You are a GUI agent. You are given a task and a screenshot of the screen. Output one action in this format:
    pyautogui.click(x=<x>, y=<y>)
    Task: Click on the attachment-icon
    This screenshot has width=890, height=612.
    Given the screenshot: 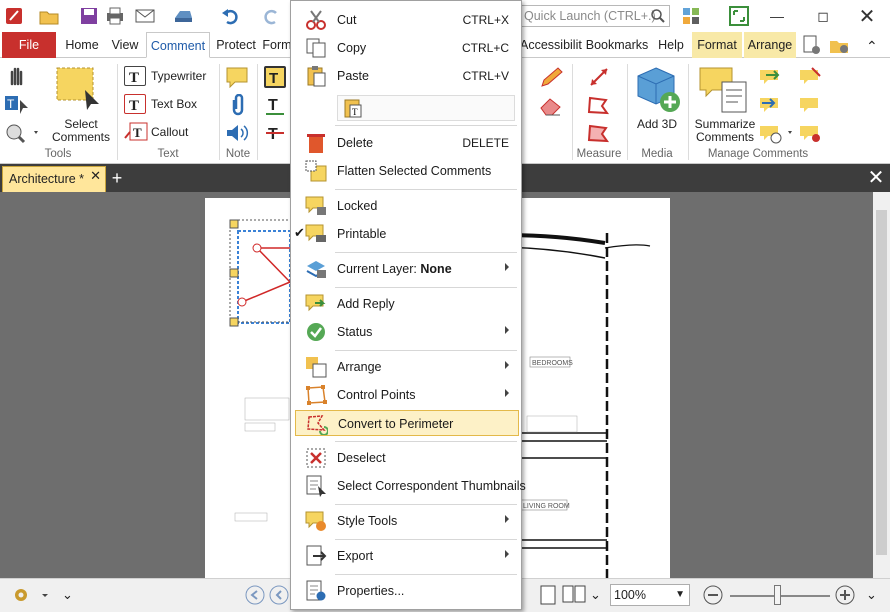 What is the action you would take?
    pyautogui.click(x=238, y=104)
    